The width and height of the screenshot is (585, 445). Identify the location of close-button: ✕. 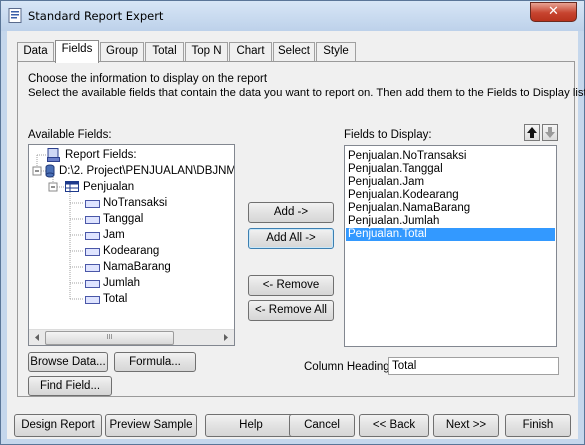
(553, 12).